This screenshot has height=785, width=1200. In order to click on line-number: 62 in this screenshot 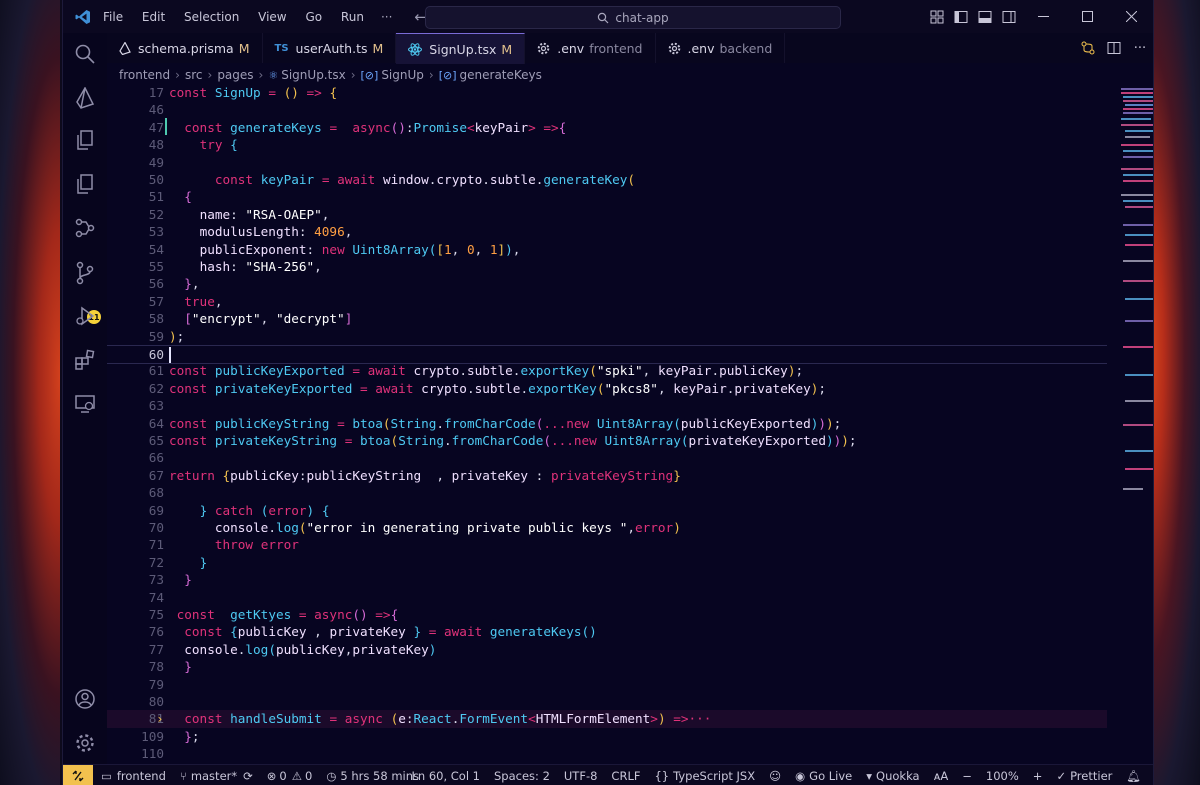, I will do `click(156, 388)`.